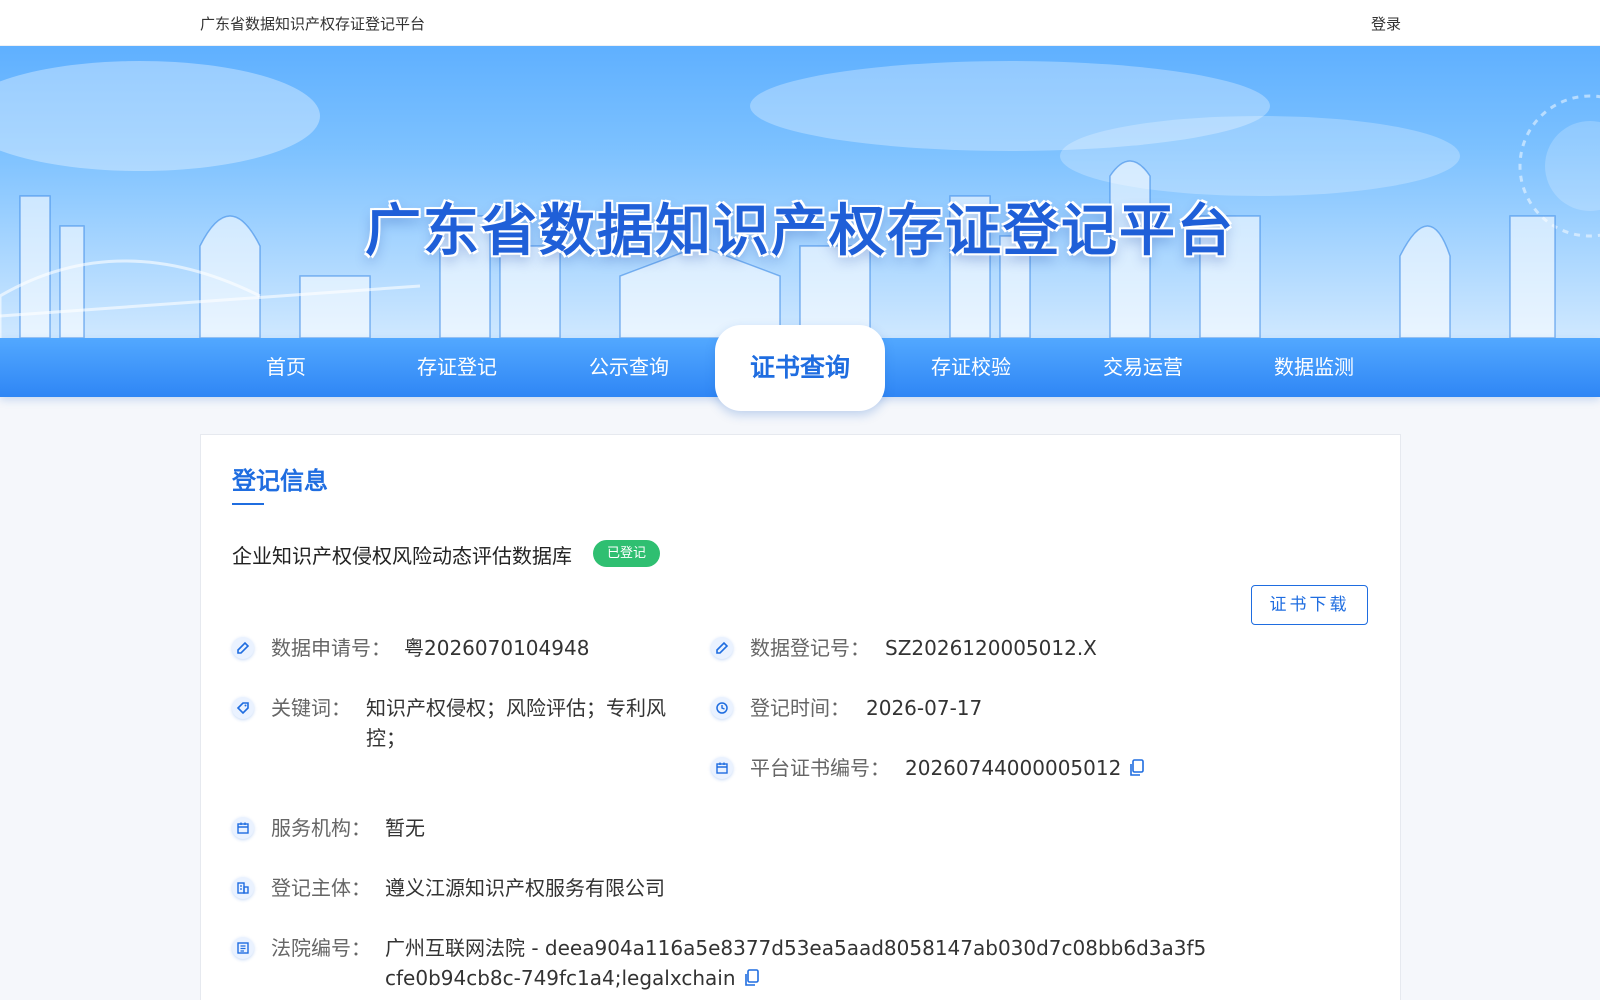 This screenshot has width=1600, height=1000. What do you see at coordinates (924, 708) in the screenshot?
I see `field-value: 2026-07-17` at bounding box center [924, 708].